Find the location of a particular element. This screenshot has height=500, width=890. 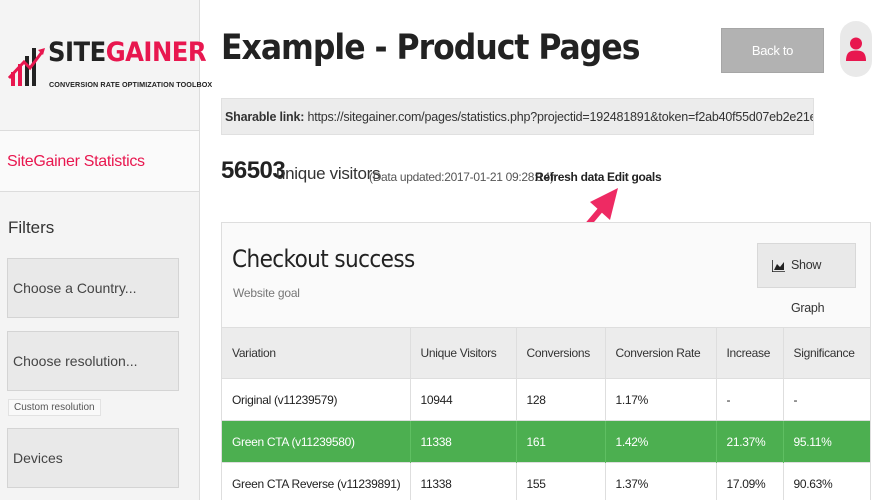

logo-wordmark: SITEGAINER is located at coordinates (127, 52).